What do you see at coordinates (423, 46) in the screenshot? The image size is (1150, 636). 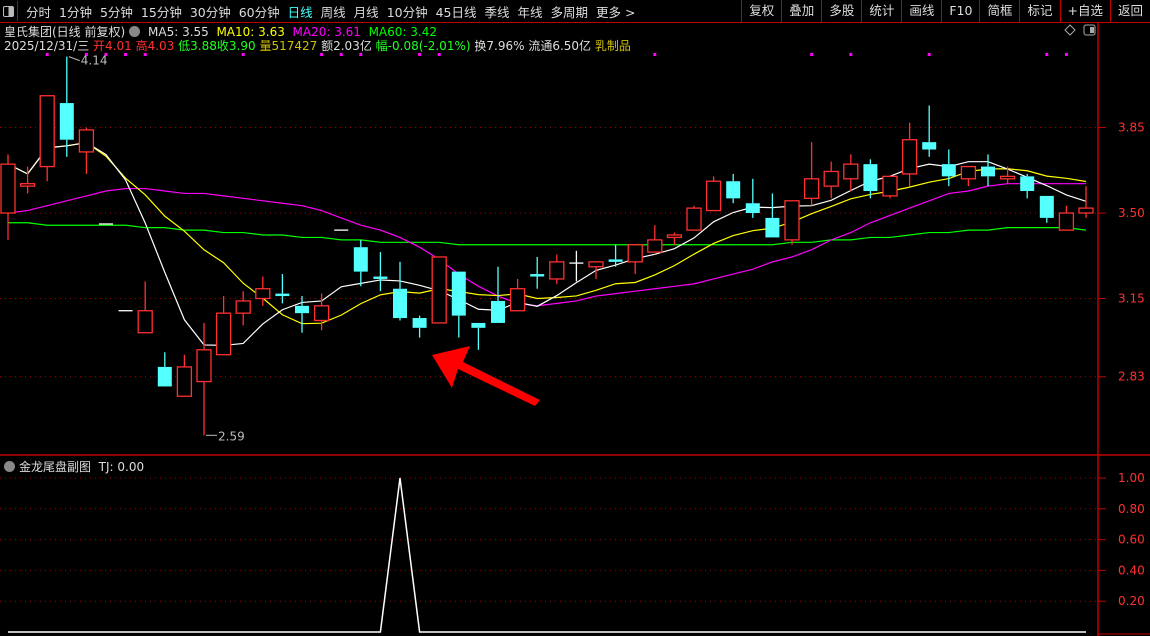 I see `change: 幅-0.08(-2.01%)` at bounding box center [423, 46].